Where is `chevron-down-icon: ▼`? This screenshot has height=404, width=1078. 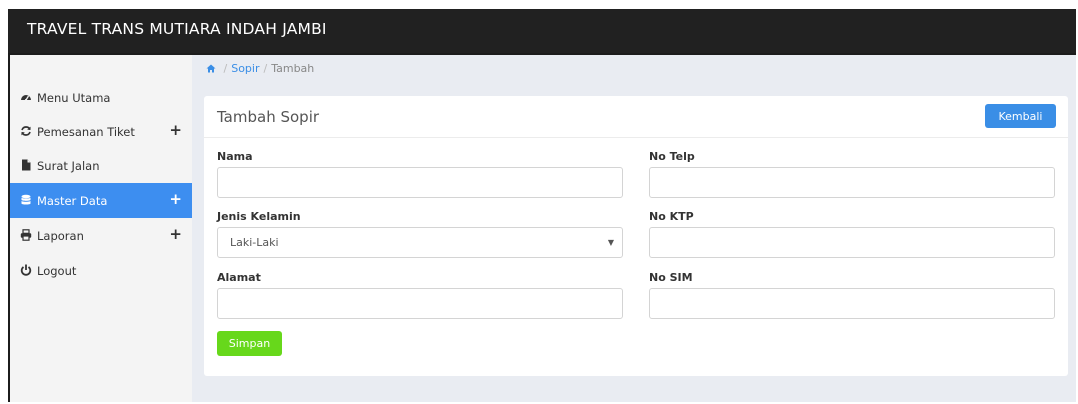
chevron-down-icon: ▼ is located at coordinates (610, 242).